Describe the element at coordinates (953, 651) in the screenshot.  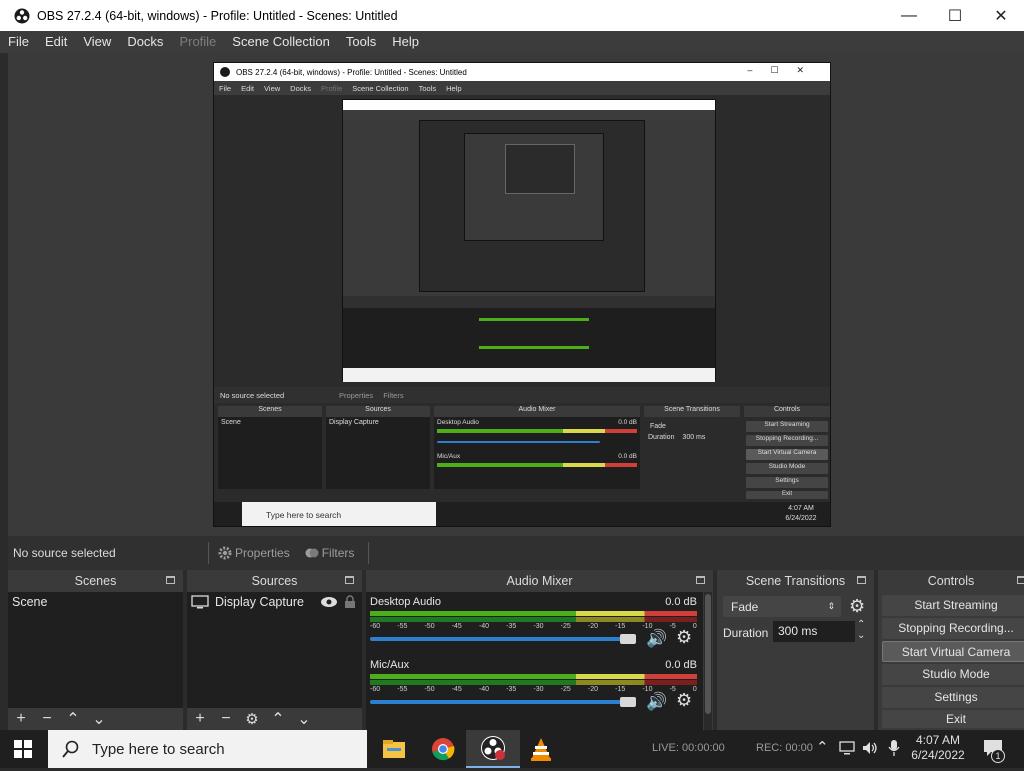
I see `start-virtual-camera-button: Start Virtual Camera` at that location.